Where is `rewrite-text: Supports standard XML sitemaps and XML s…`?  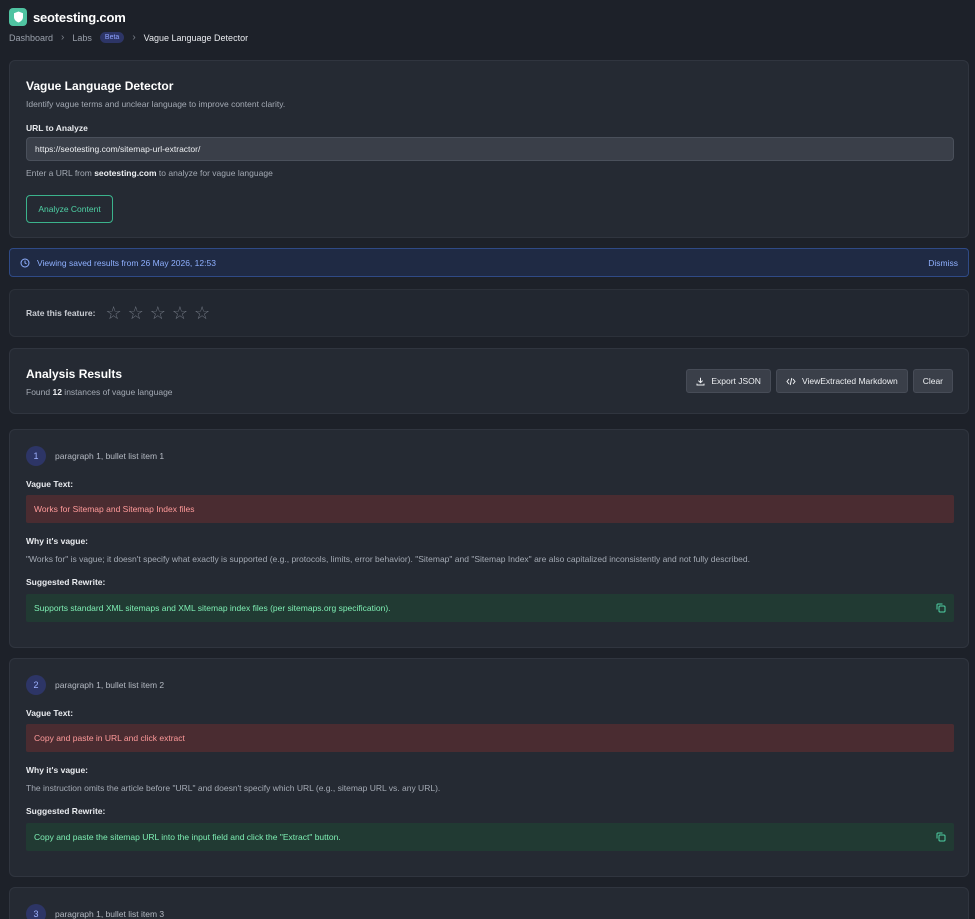 rewrite-text: Supports standard XML sitemaps and XML s… is located at coordinates (212, 608).